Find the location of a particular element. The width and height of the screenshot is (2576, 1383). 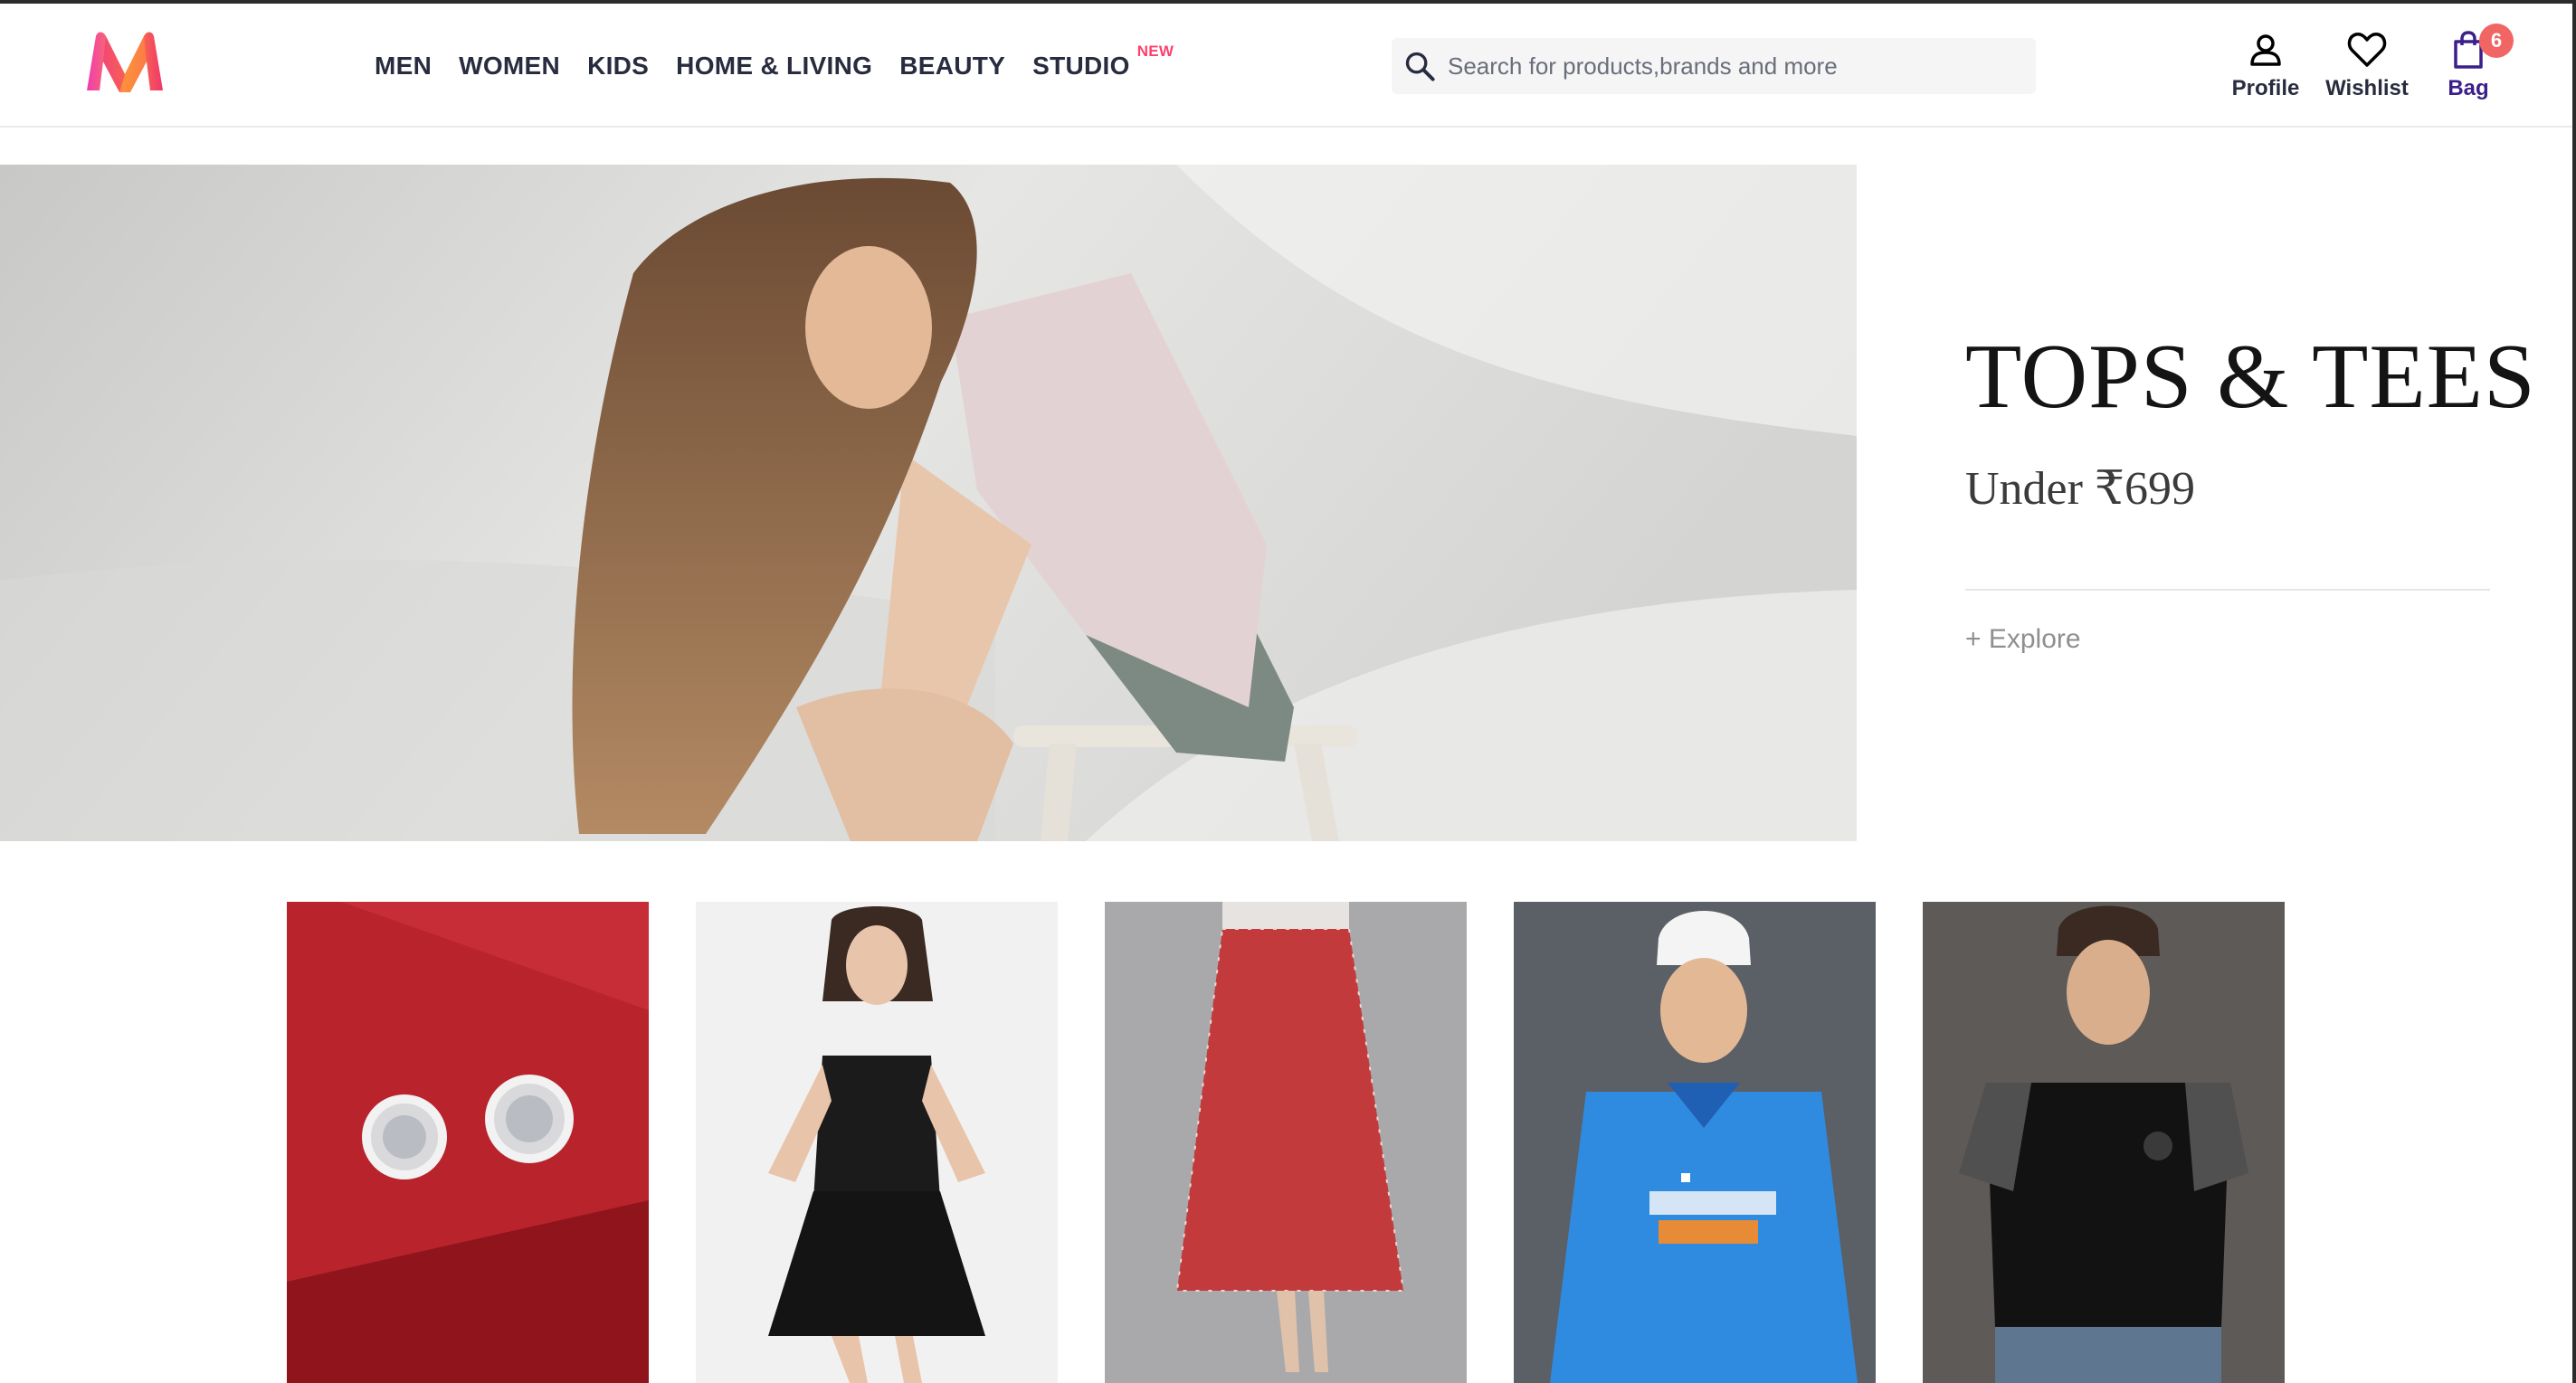

search-bar is located at coordinates (1714, 66).